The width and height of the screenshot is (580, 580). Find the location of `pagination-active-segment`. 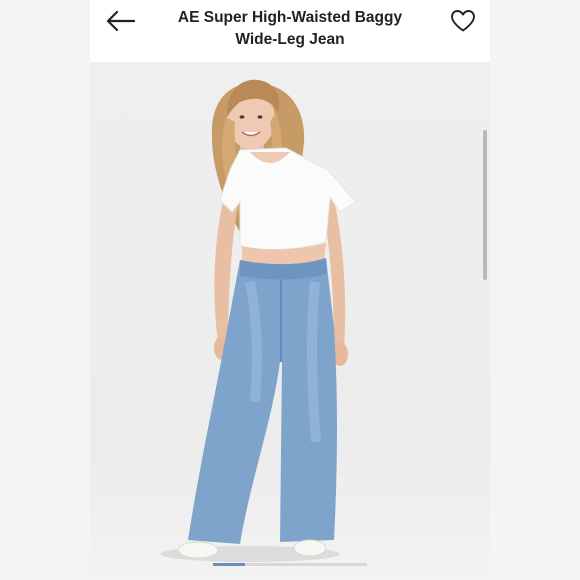

pagination-active-segment is located at coordinates (229, 564).